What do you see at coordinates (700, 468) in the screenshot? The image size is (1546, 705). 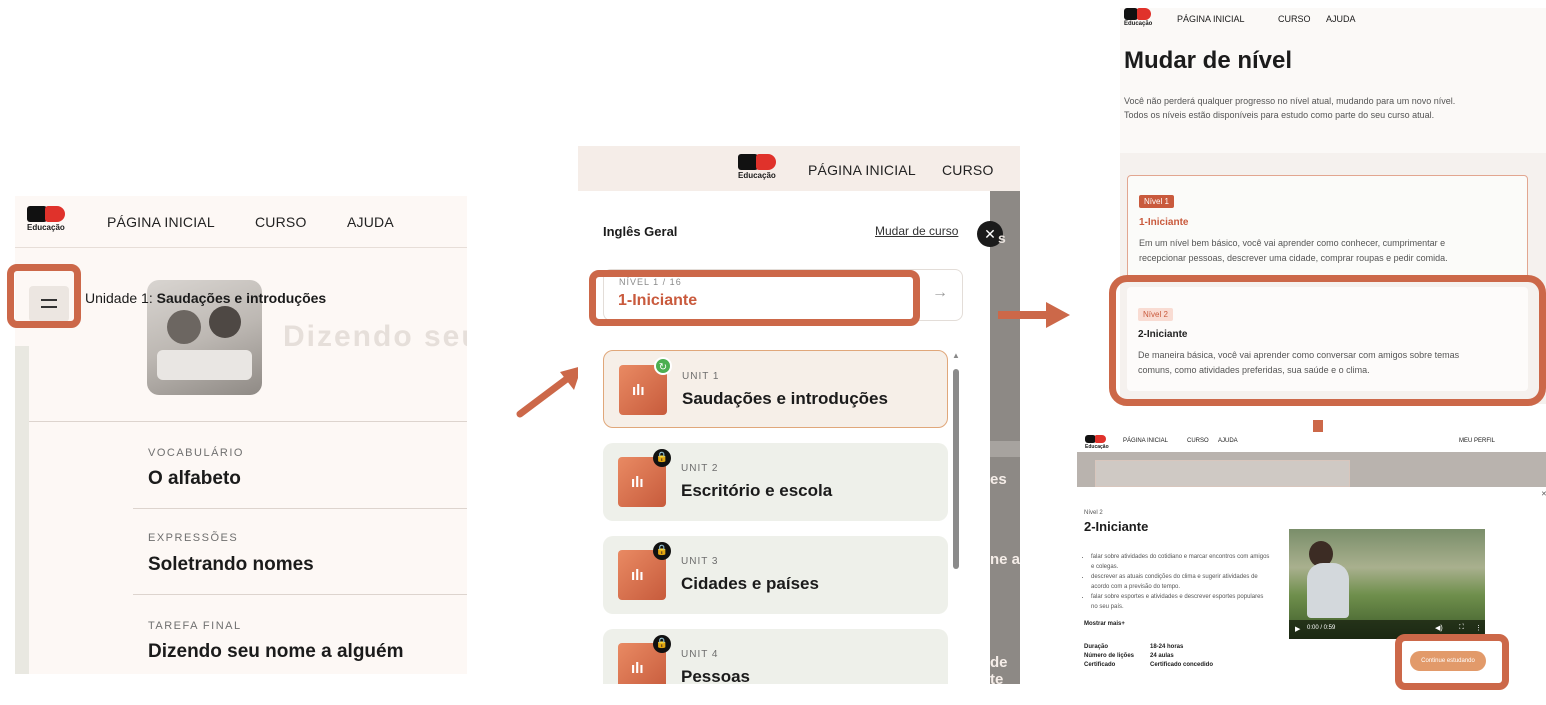 I see `unit-label: UNIT 2` at bounding box center [700, 468].